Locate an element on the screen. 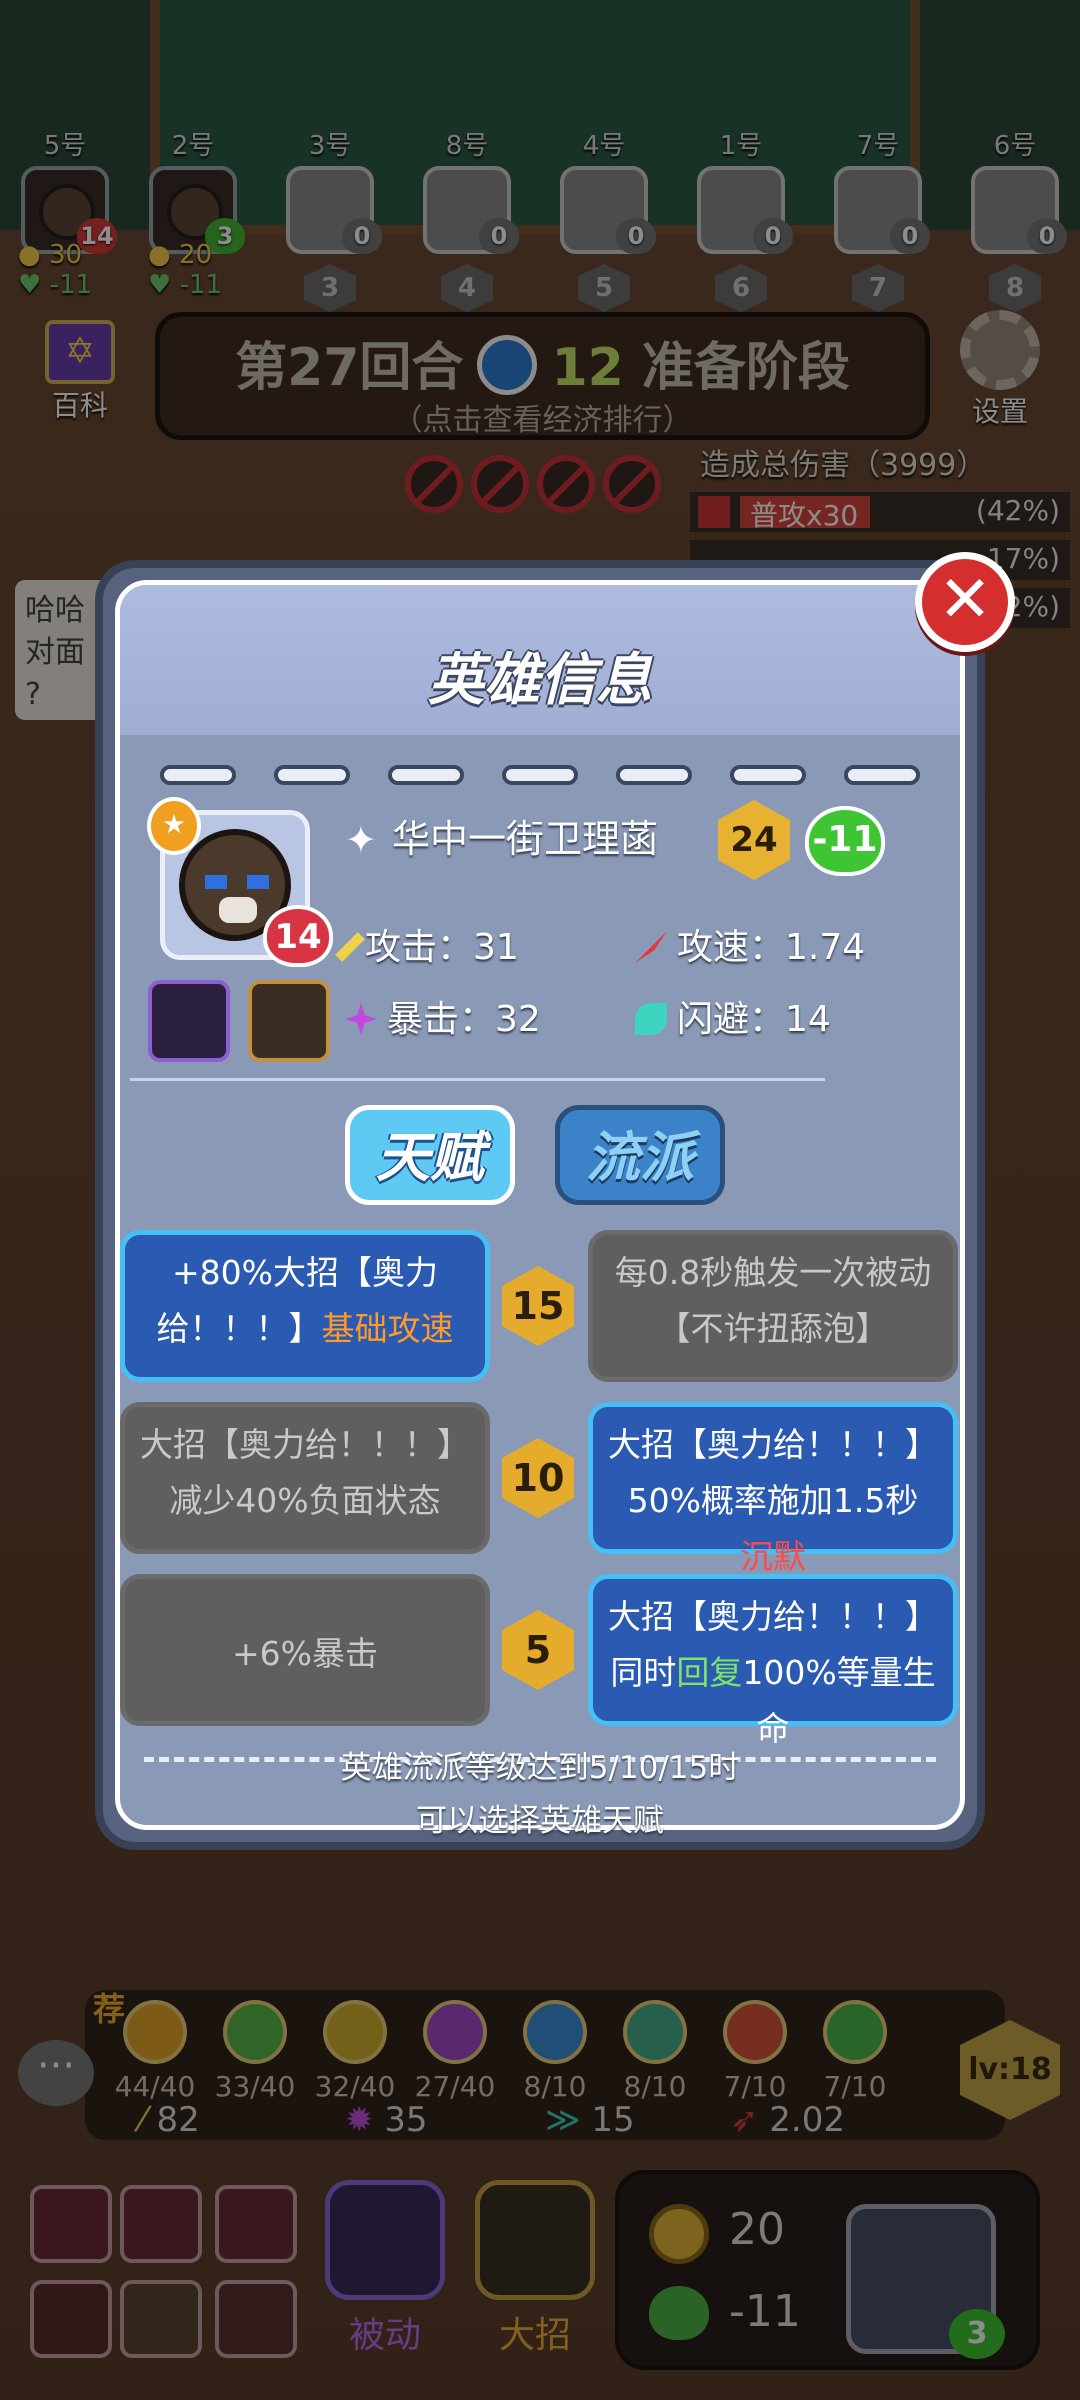  talent-highlight: 基础攻速 is located at coordinates (387, 1328).